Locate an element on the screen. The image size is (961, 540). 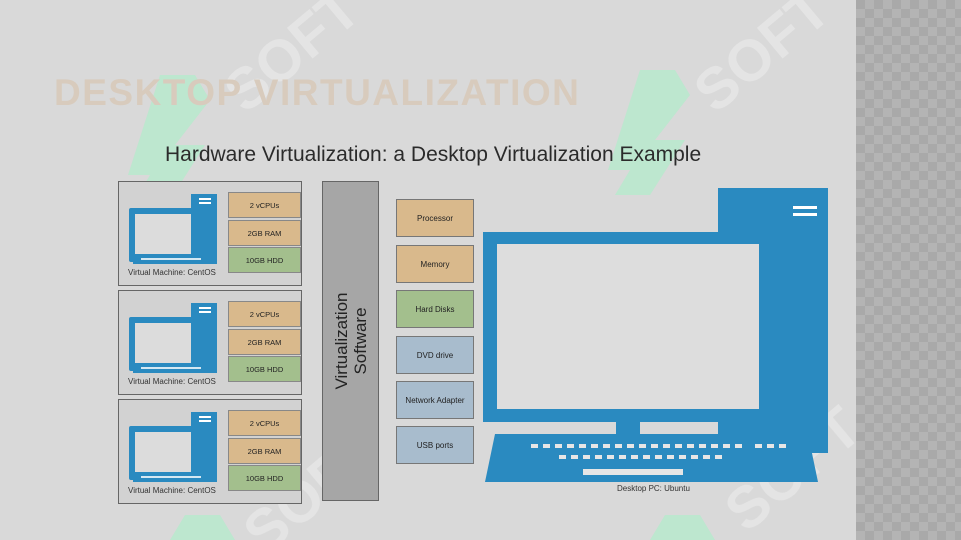
desktop-caption: Desktop PC: Ubuntu is located at coordinates (653, 488).